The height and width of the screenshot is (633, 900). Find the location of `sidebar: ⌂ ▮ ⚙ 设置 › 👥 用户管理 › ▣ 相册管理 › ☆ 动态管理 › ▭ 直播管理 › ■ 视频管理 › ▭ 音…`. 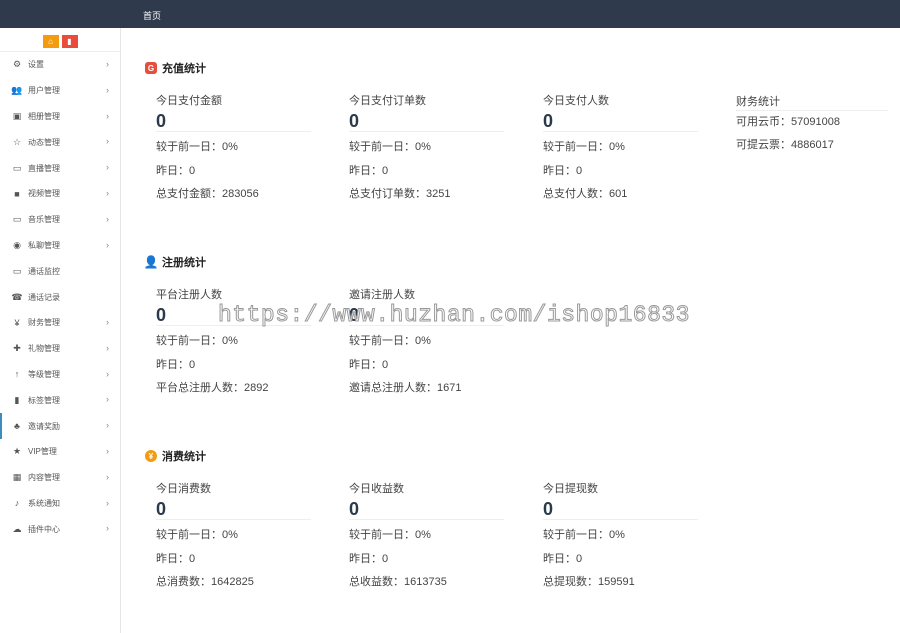

sidebar: ⌂ ▮ ⚙ 设置 › 👥 用户管理 › ▣ 相册管理 › ☆ 动态管理 › ▭ 直播管理 › ■ 视频管理 › ▭ 音… is located at coordinates (60, 330).